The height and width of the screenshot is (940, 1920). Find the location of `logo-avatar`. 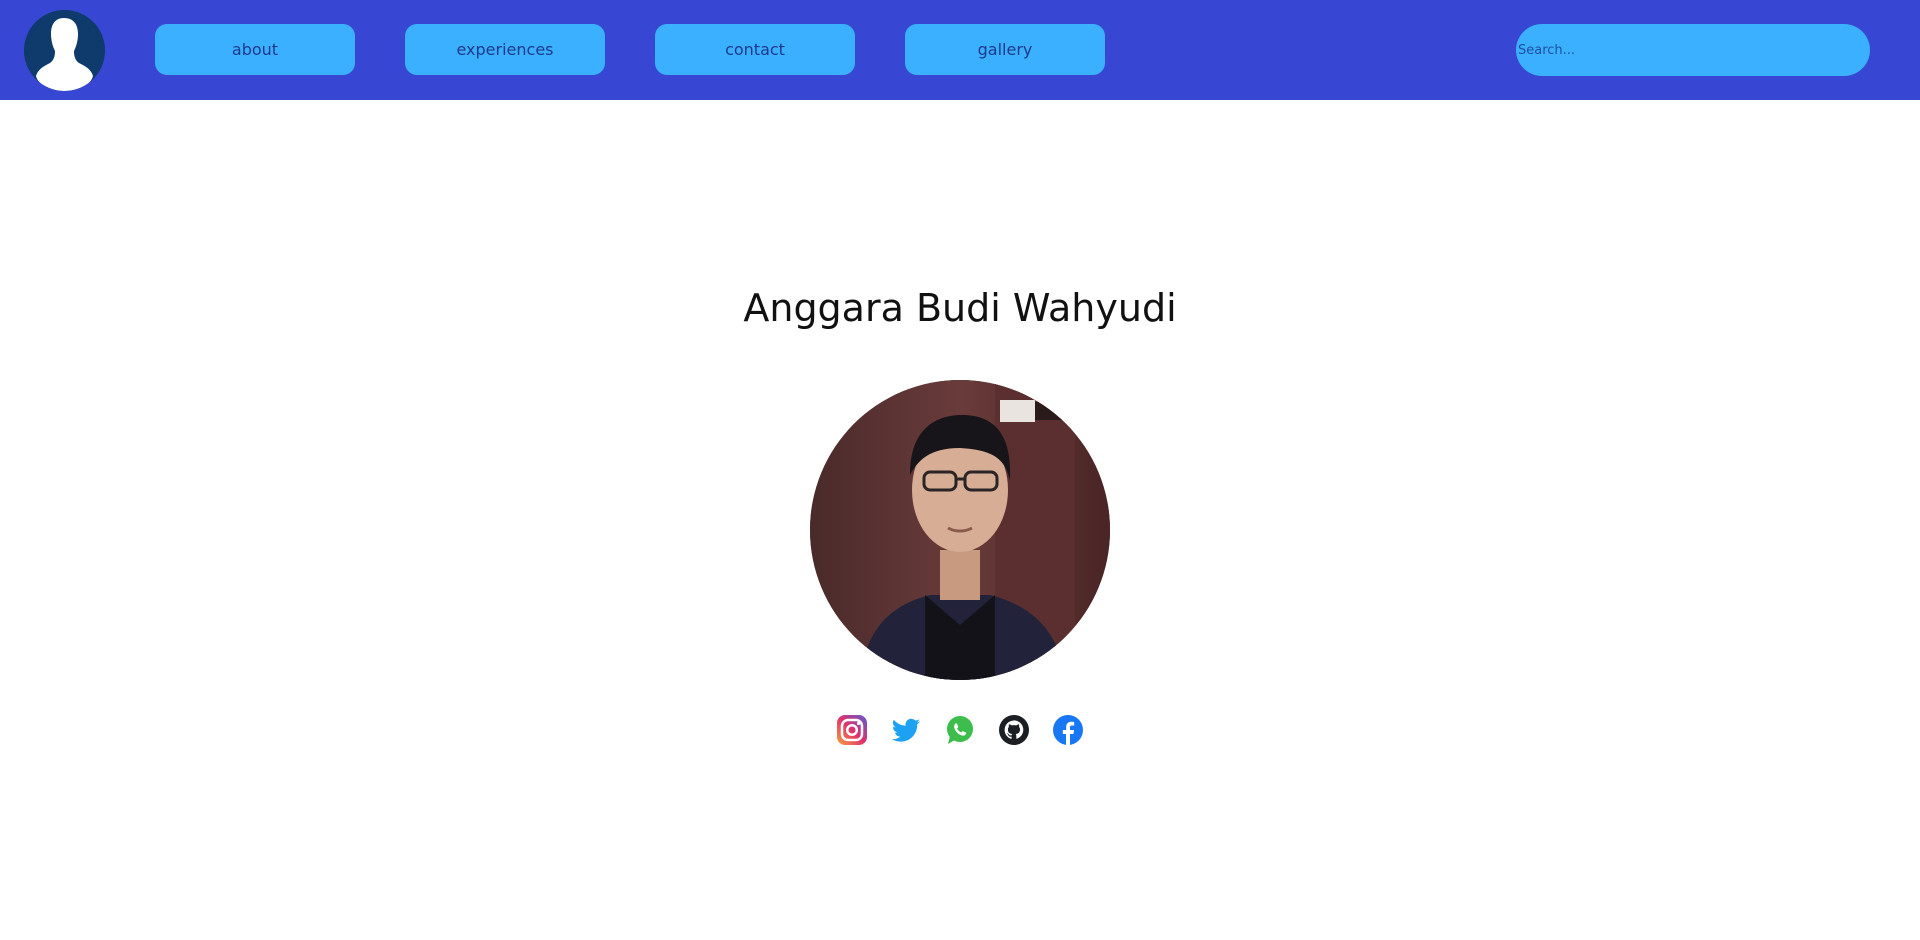

logo-avatar is located at coordinates (64, 50).